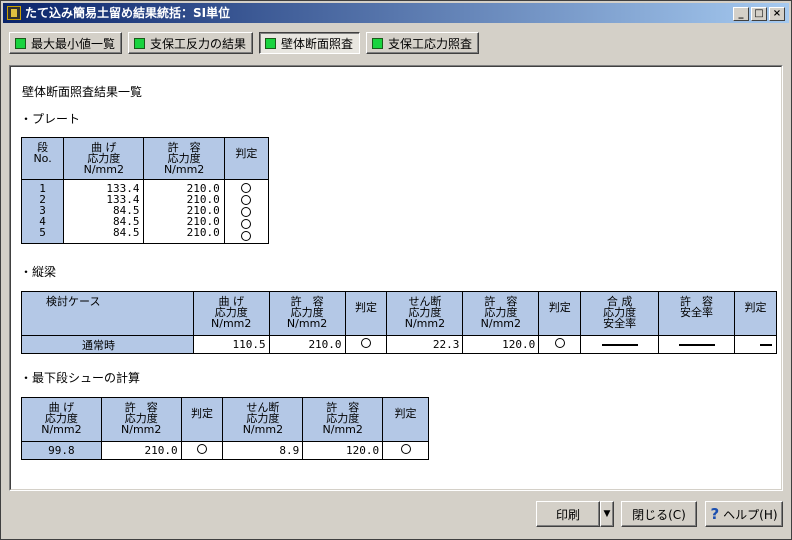 The image size is (792, 540). I want to click on shoe-mage-cell: 99.8, so click(61, 450).